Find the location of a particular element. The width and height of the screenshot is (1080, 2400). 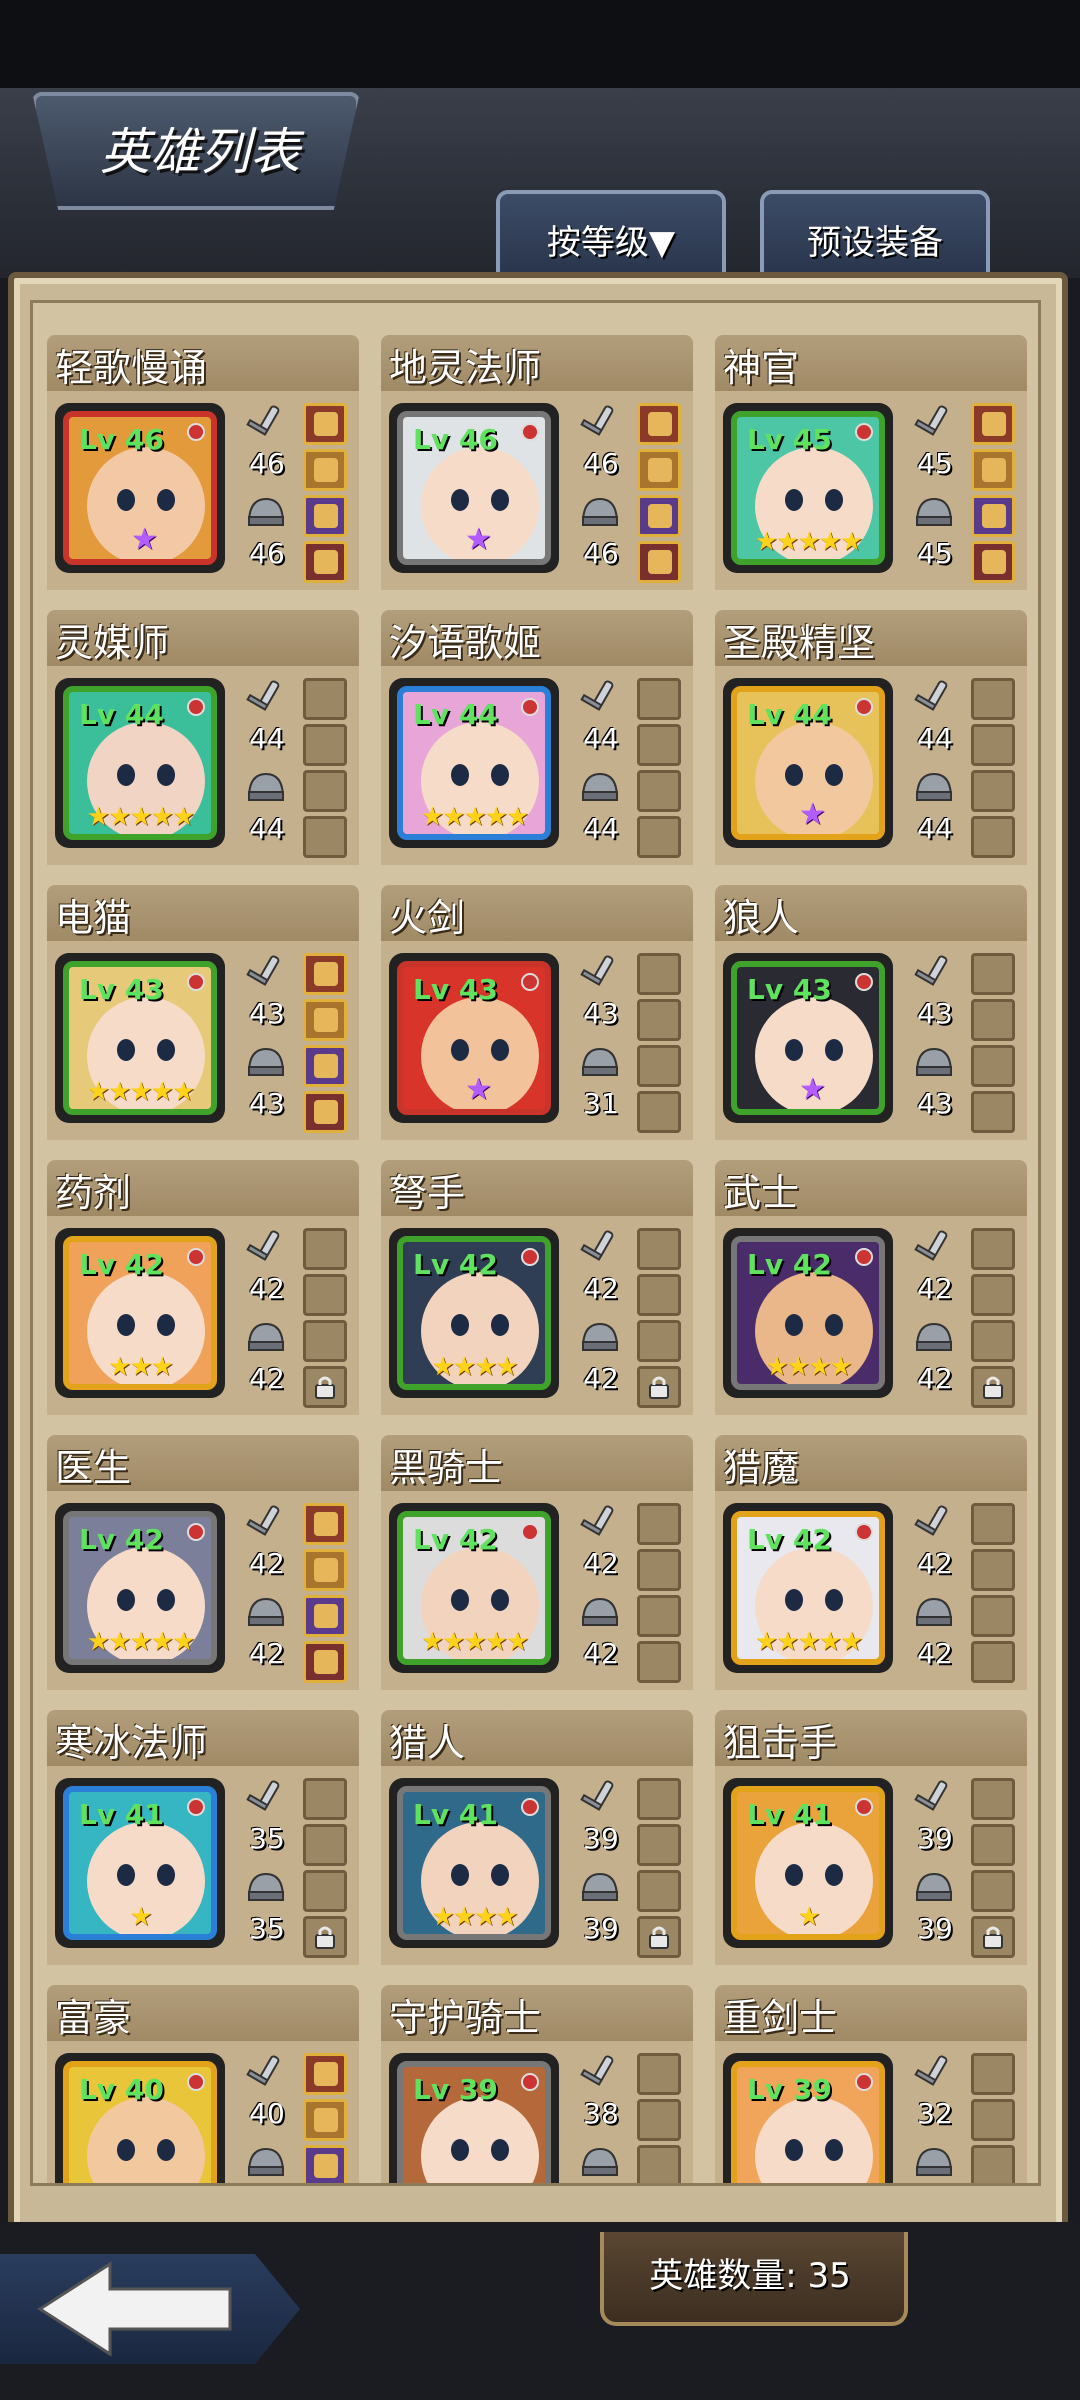

hero-portrait: Lv 46 ★ is located at coordinates (140, 488).